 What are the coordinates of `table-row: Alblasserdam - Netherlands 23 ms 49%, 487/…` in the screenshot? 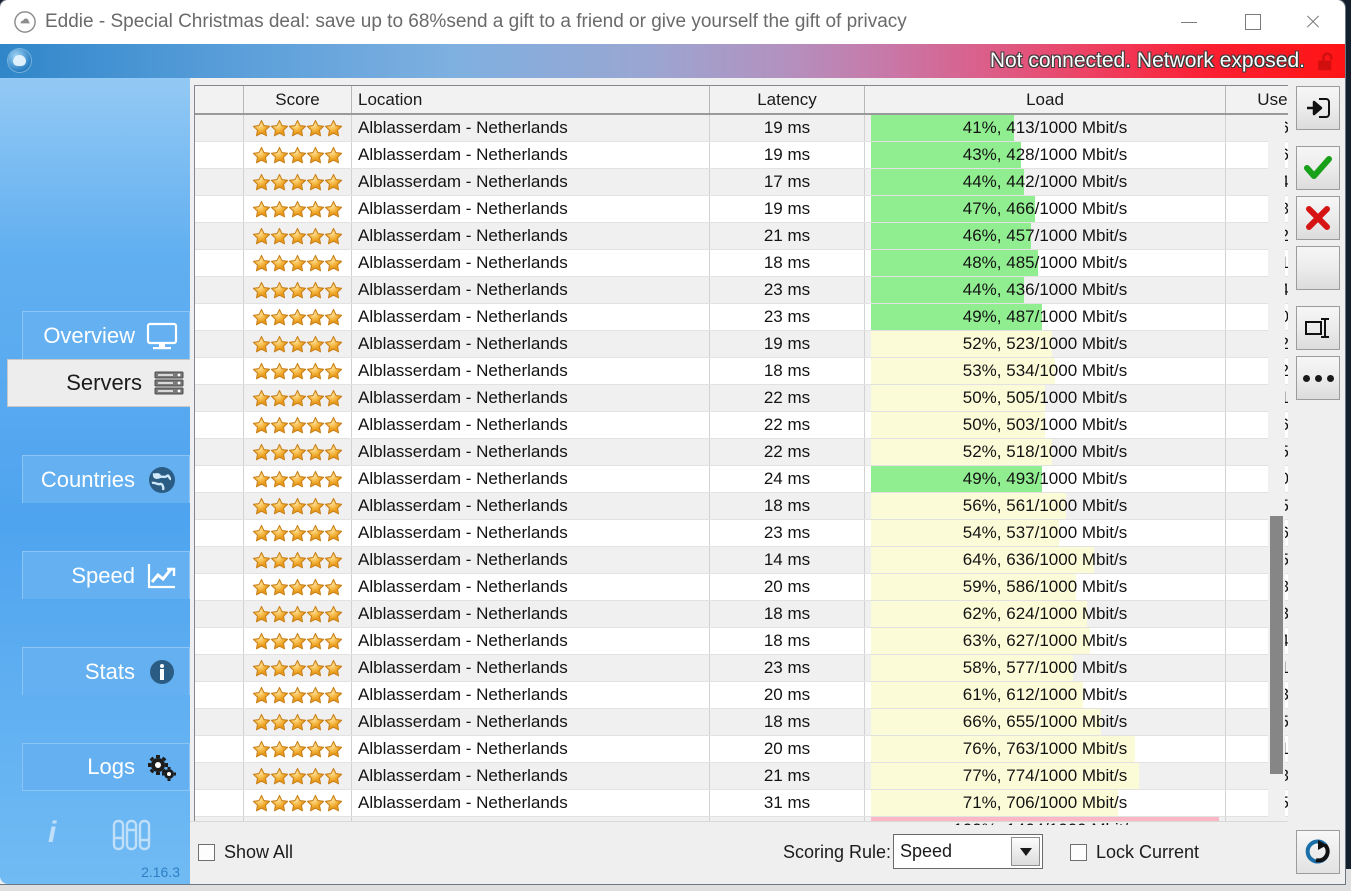 It's located at (742, 317).